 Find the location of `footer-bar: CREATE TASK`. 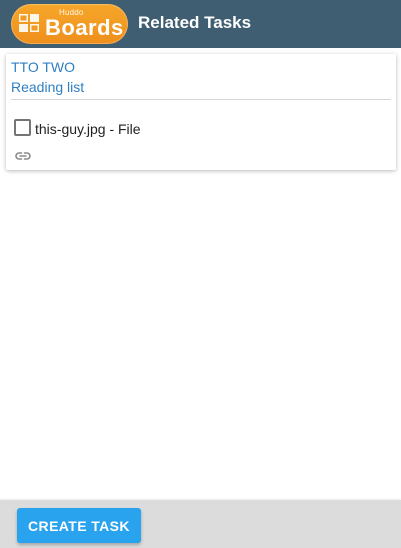

footer-bar: CREATE TASK is located at coordinates (200, 524).